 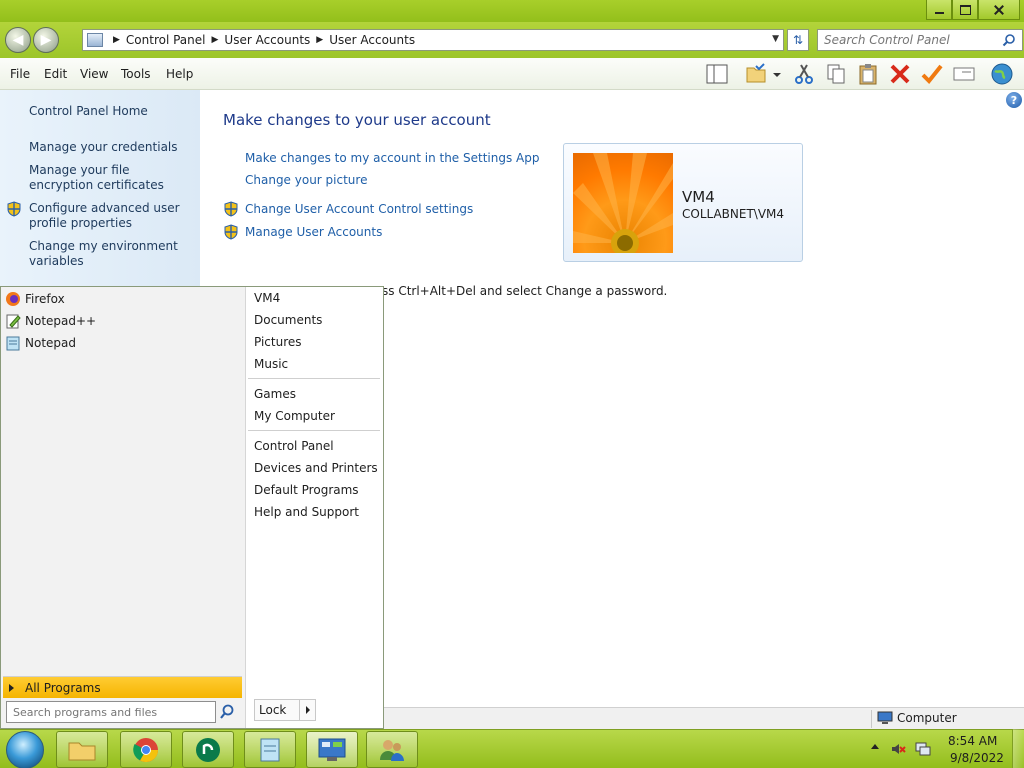 What do you see at coordinates (804, 74) in the screenshot?
I see `cut-icon` at bounding box center [804, 74].